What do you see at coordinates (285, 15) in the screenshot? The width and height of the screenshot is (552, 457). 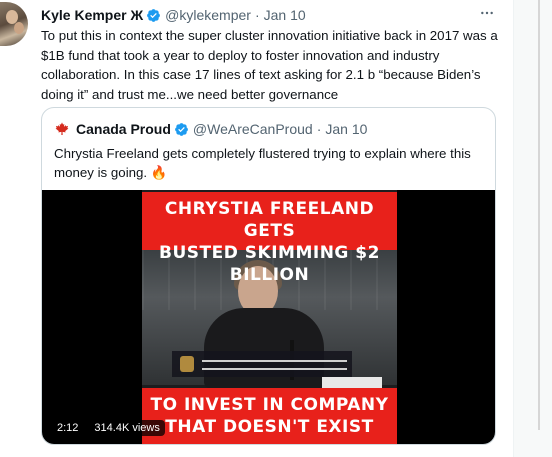 I see `tweet-date: Jan 10` at bounding box center [285, 15].